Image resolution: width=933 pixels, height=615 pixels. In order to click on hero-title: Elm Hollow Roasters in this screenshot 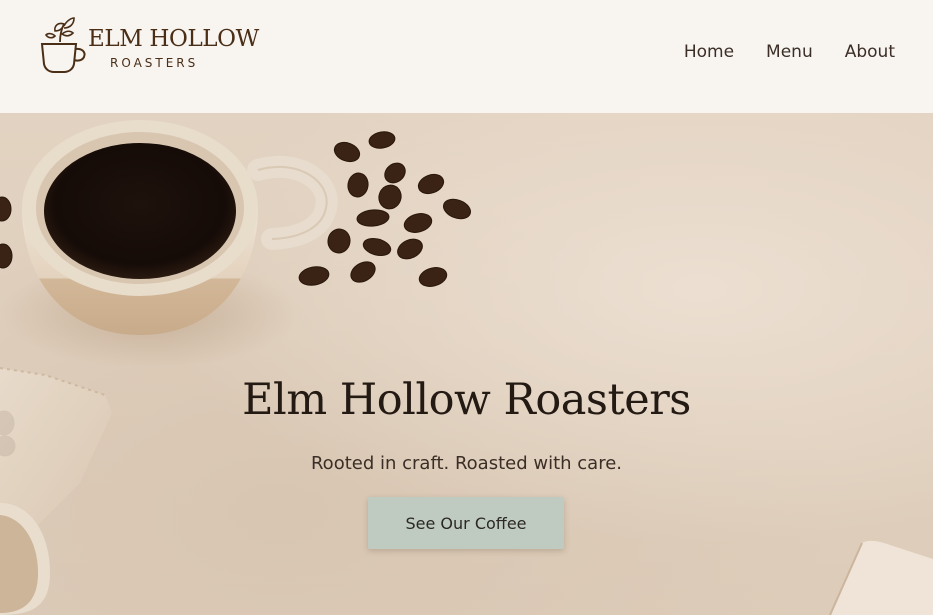, I will do `click(466, 400)`.